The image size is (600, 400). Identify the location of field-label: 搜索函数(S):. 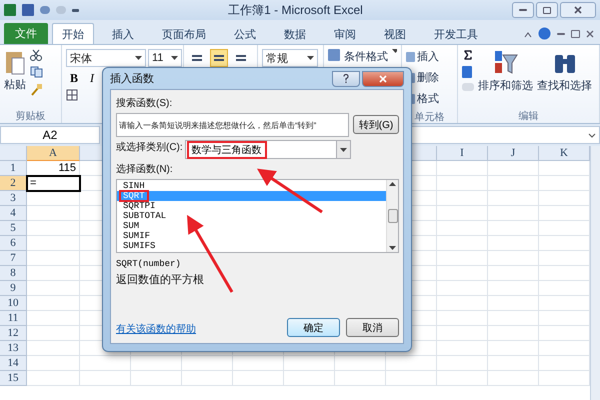
(144, 103).